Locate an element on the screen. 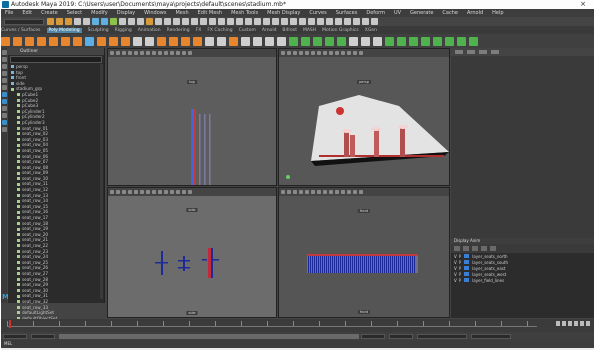 This screenshot has height=350, width=594. shelf-tab: Curves / Surfaces is located at coordinates (21, 30).